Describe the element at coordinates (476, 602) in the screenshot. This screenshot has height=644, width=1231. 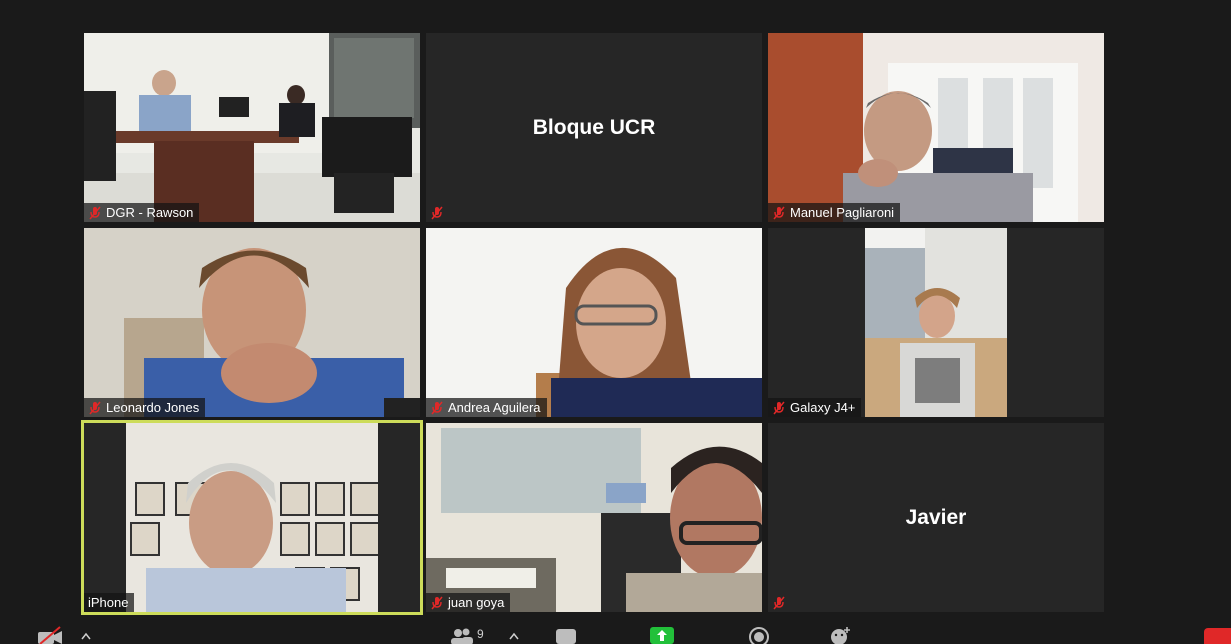
I see `participant-name: juan goya` at that location.